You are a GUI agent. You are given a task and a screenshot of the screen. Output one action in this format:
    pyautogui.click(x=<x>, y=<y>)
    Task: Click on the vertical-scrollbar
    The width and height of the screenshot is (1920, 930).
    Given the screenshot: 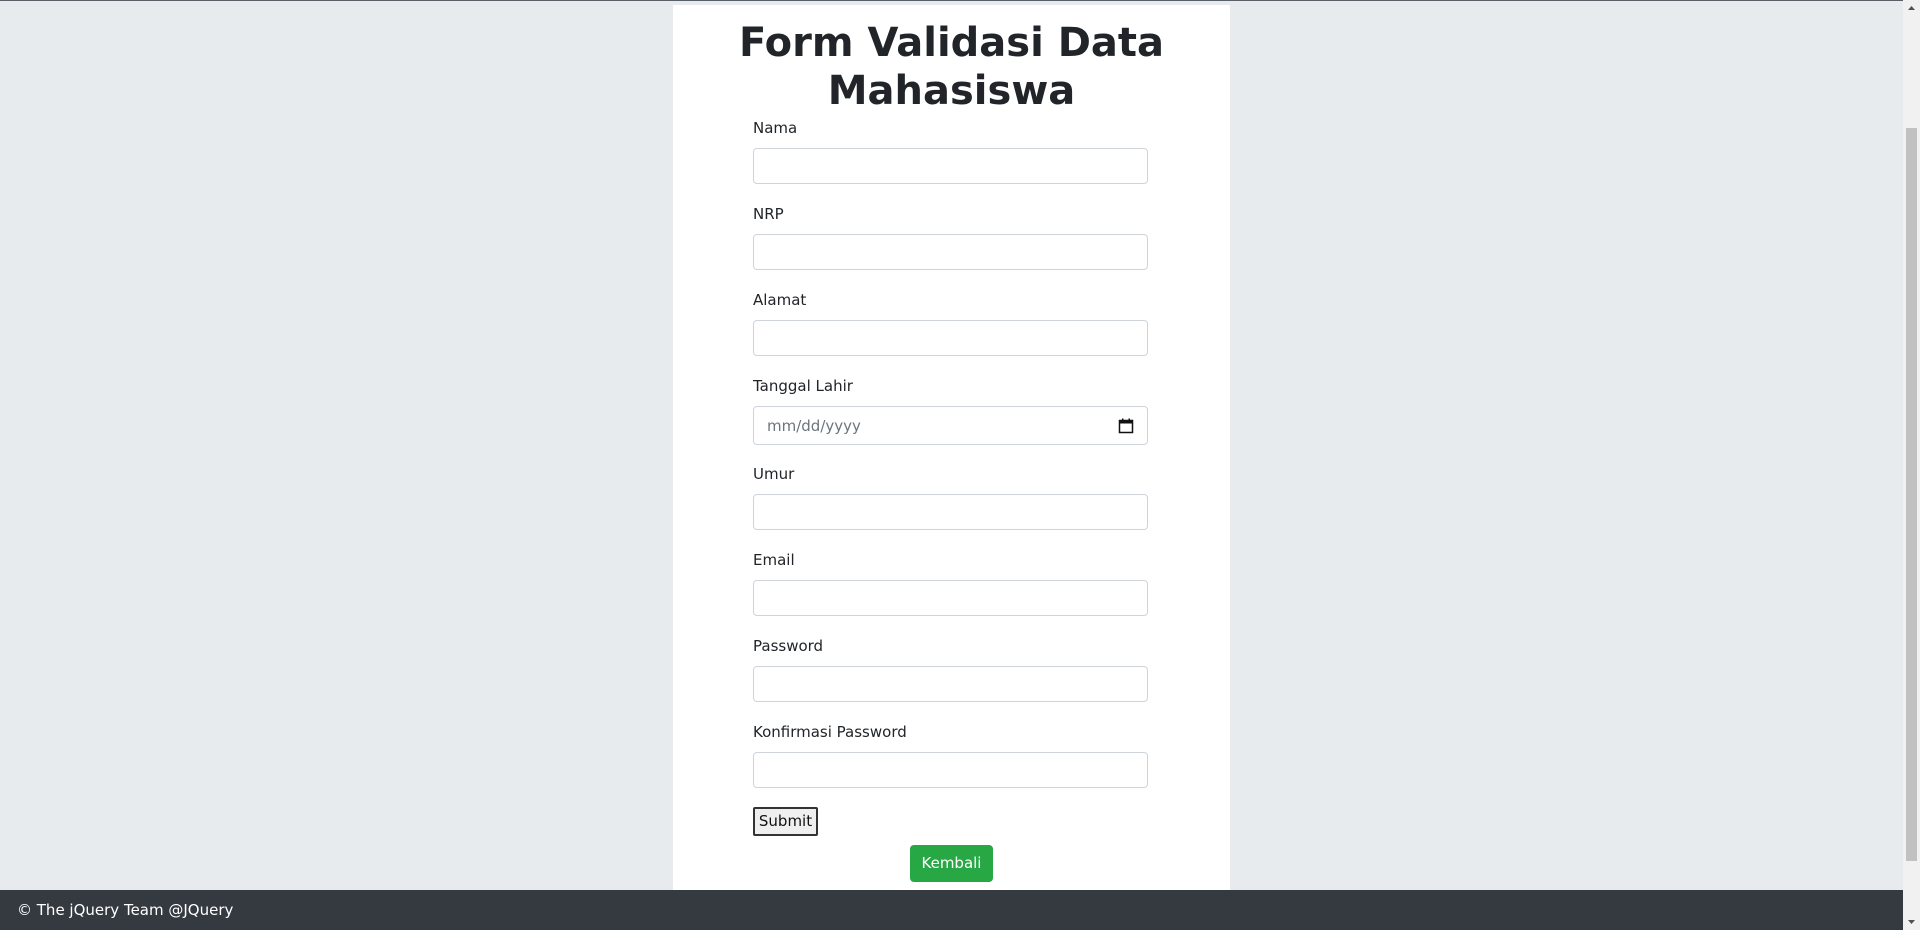 What is the action you would take?
    pyautogui.click(x=1911, y=465)
    